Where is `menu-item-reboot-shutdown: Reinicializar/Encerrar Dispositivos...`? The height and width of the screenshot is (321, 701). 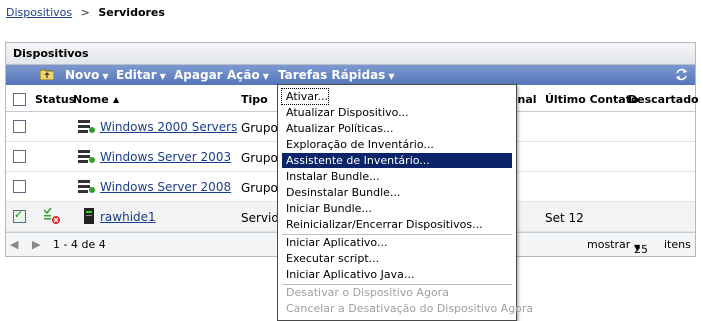 menu-item-reboot-shutdown: Reinicializar/Encerrar Dispositivos... is located at coordinates (397, 224).